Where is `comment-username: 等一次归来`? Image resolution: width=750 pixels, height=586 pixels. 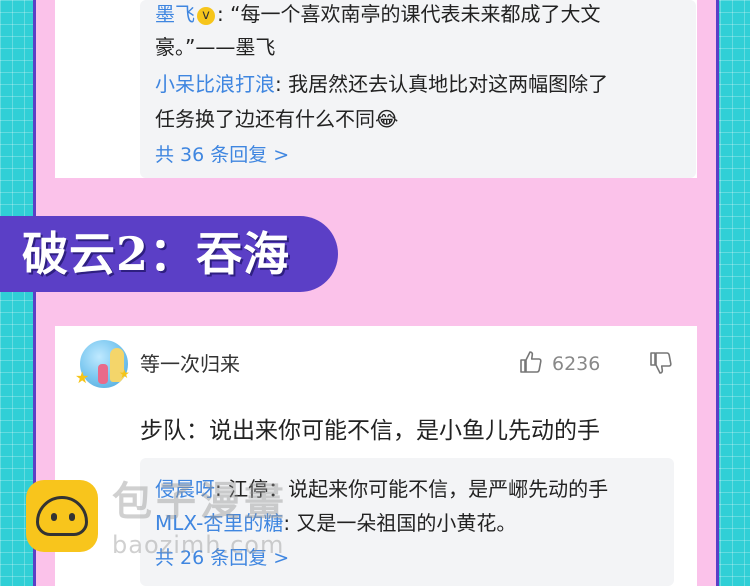
comment-username: 等一次归来 is located at coordinates (190, 364).